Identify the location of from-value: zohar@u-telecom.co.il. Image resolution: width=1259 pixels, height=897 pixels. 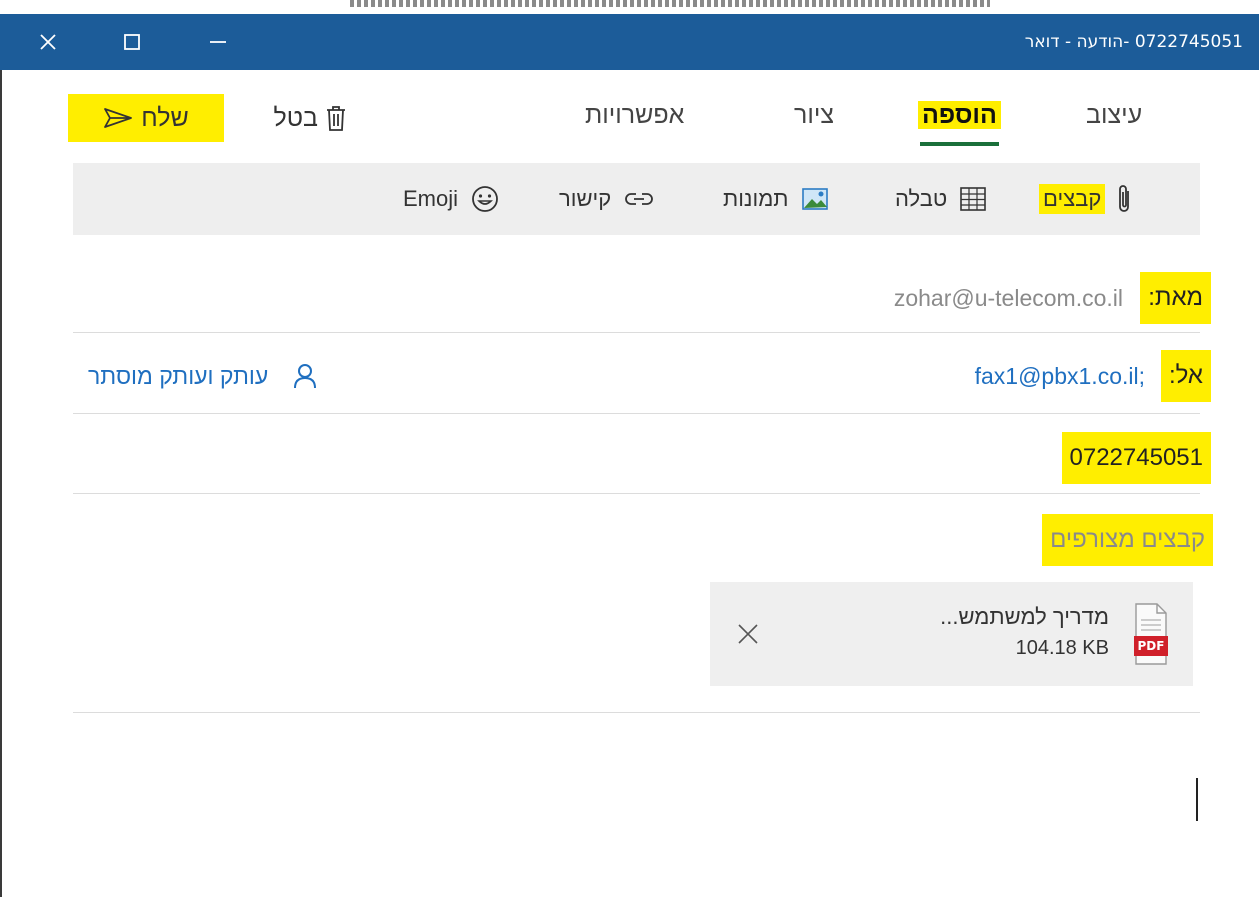
(1008, 298).